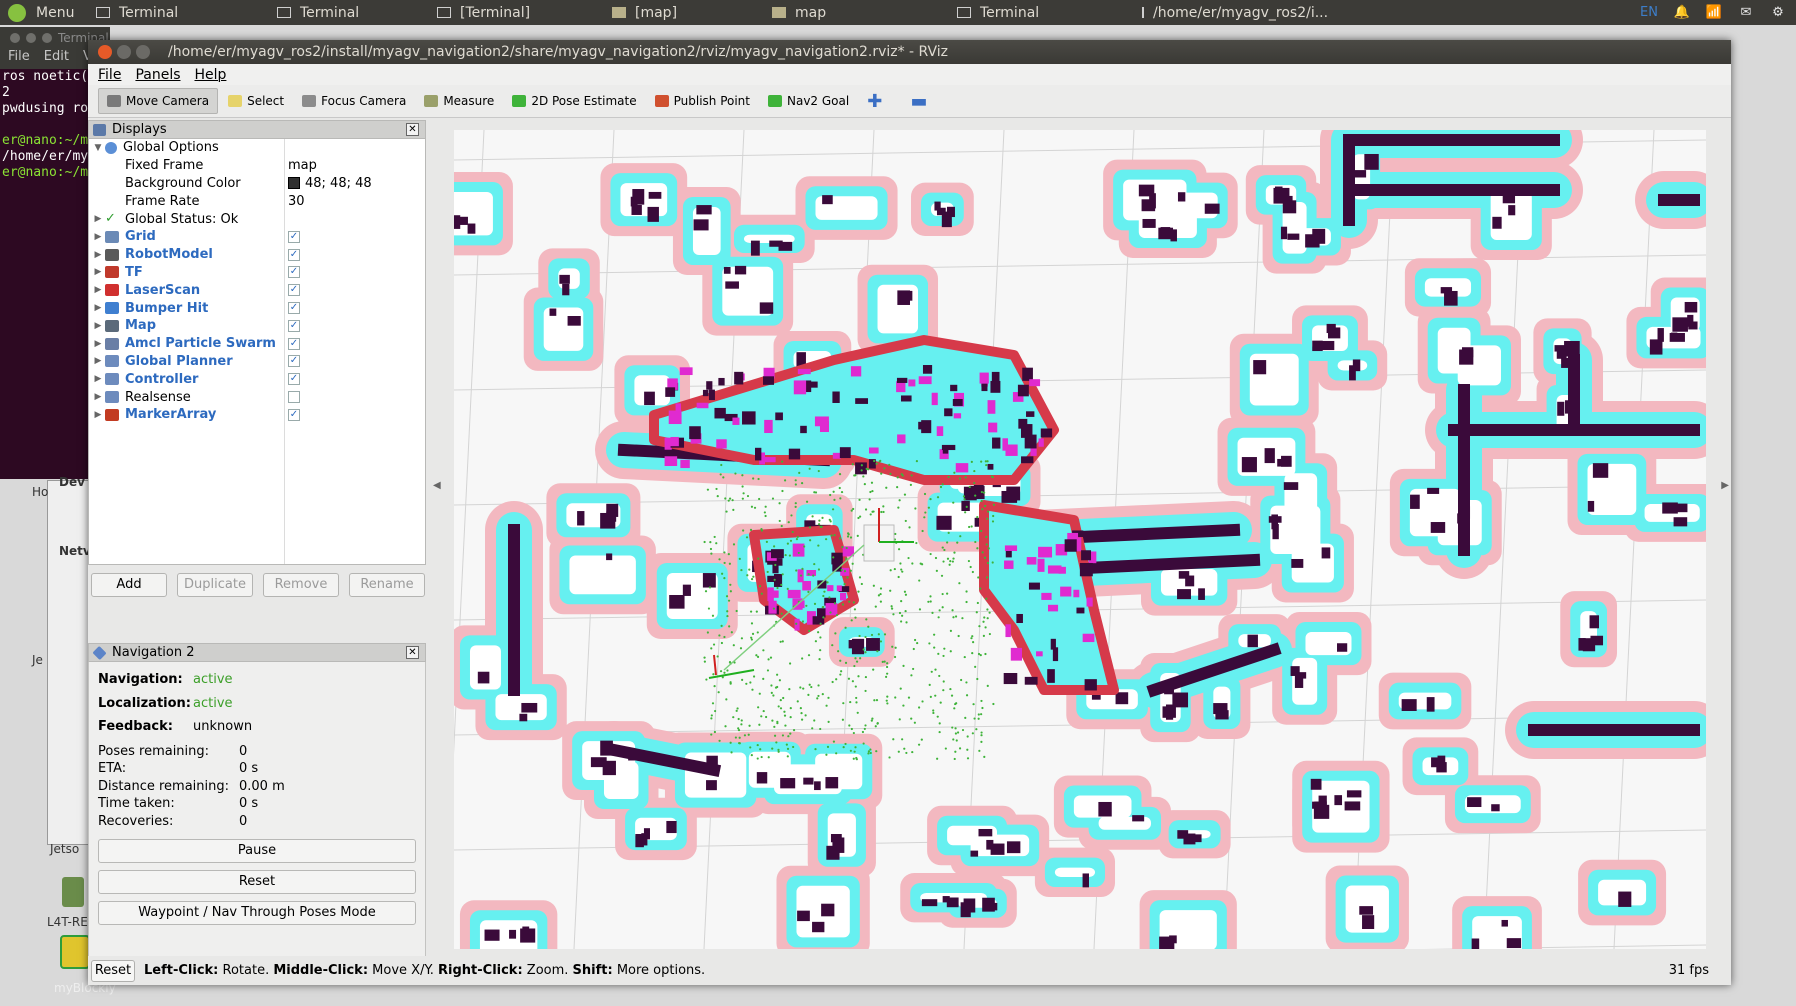 This screenshot has width=1796, height=1006. Describe the element at coordinates (257, 851) in the screenshot. I see `pause-button: Pause` at that location.